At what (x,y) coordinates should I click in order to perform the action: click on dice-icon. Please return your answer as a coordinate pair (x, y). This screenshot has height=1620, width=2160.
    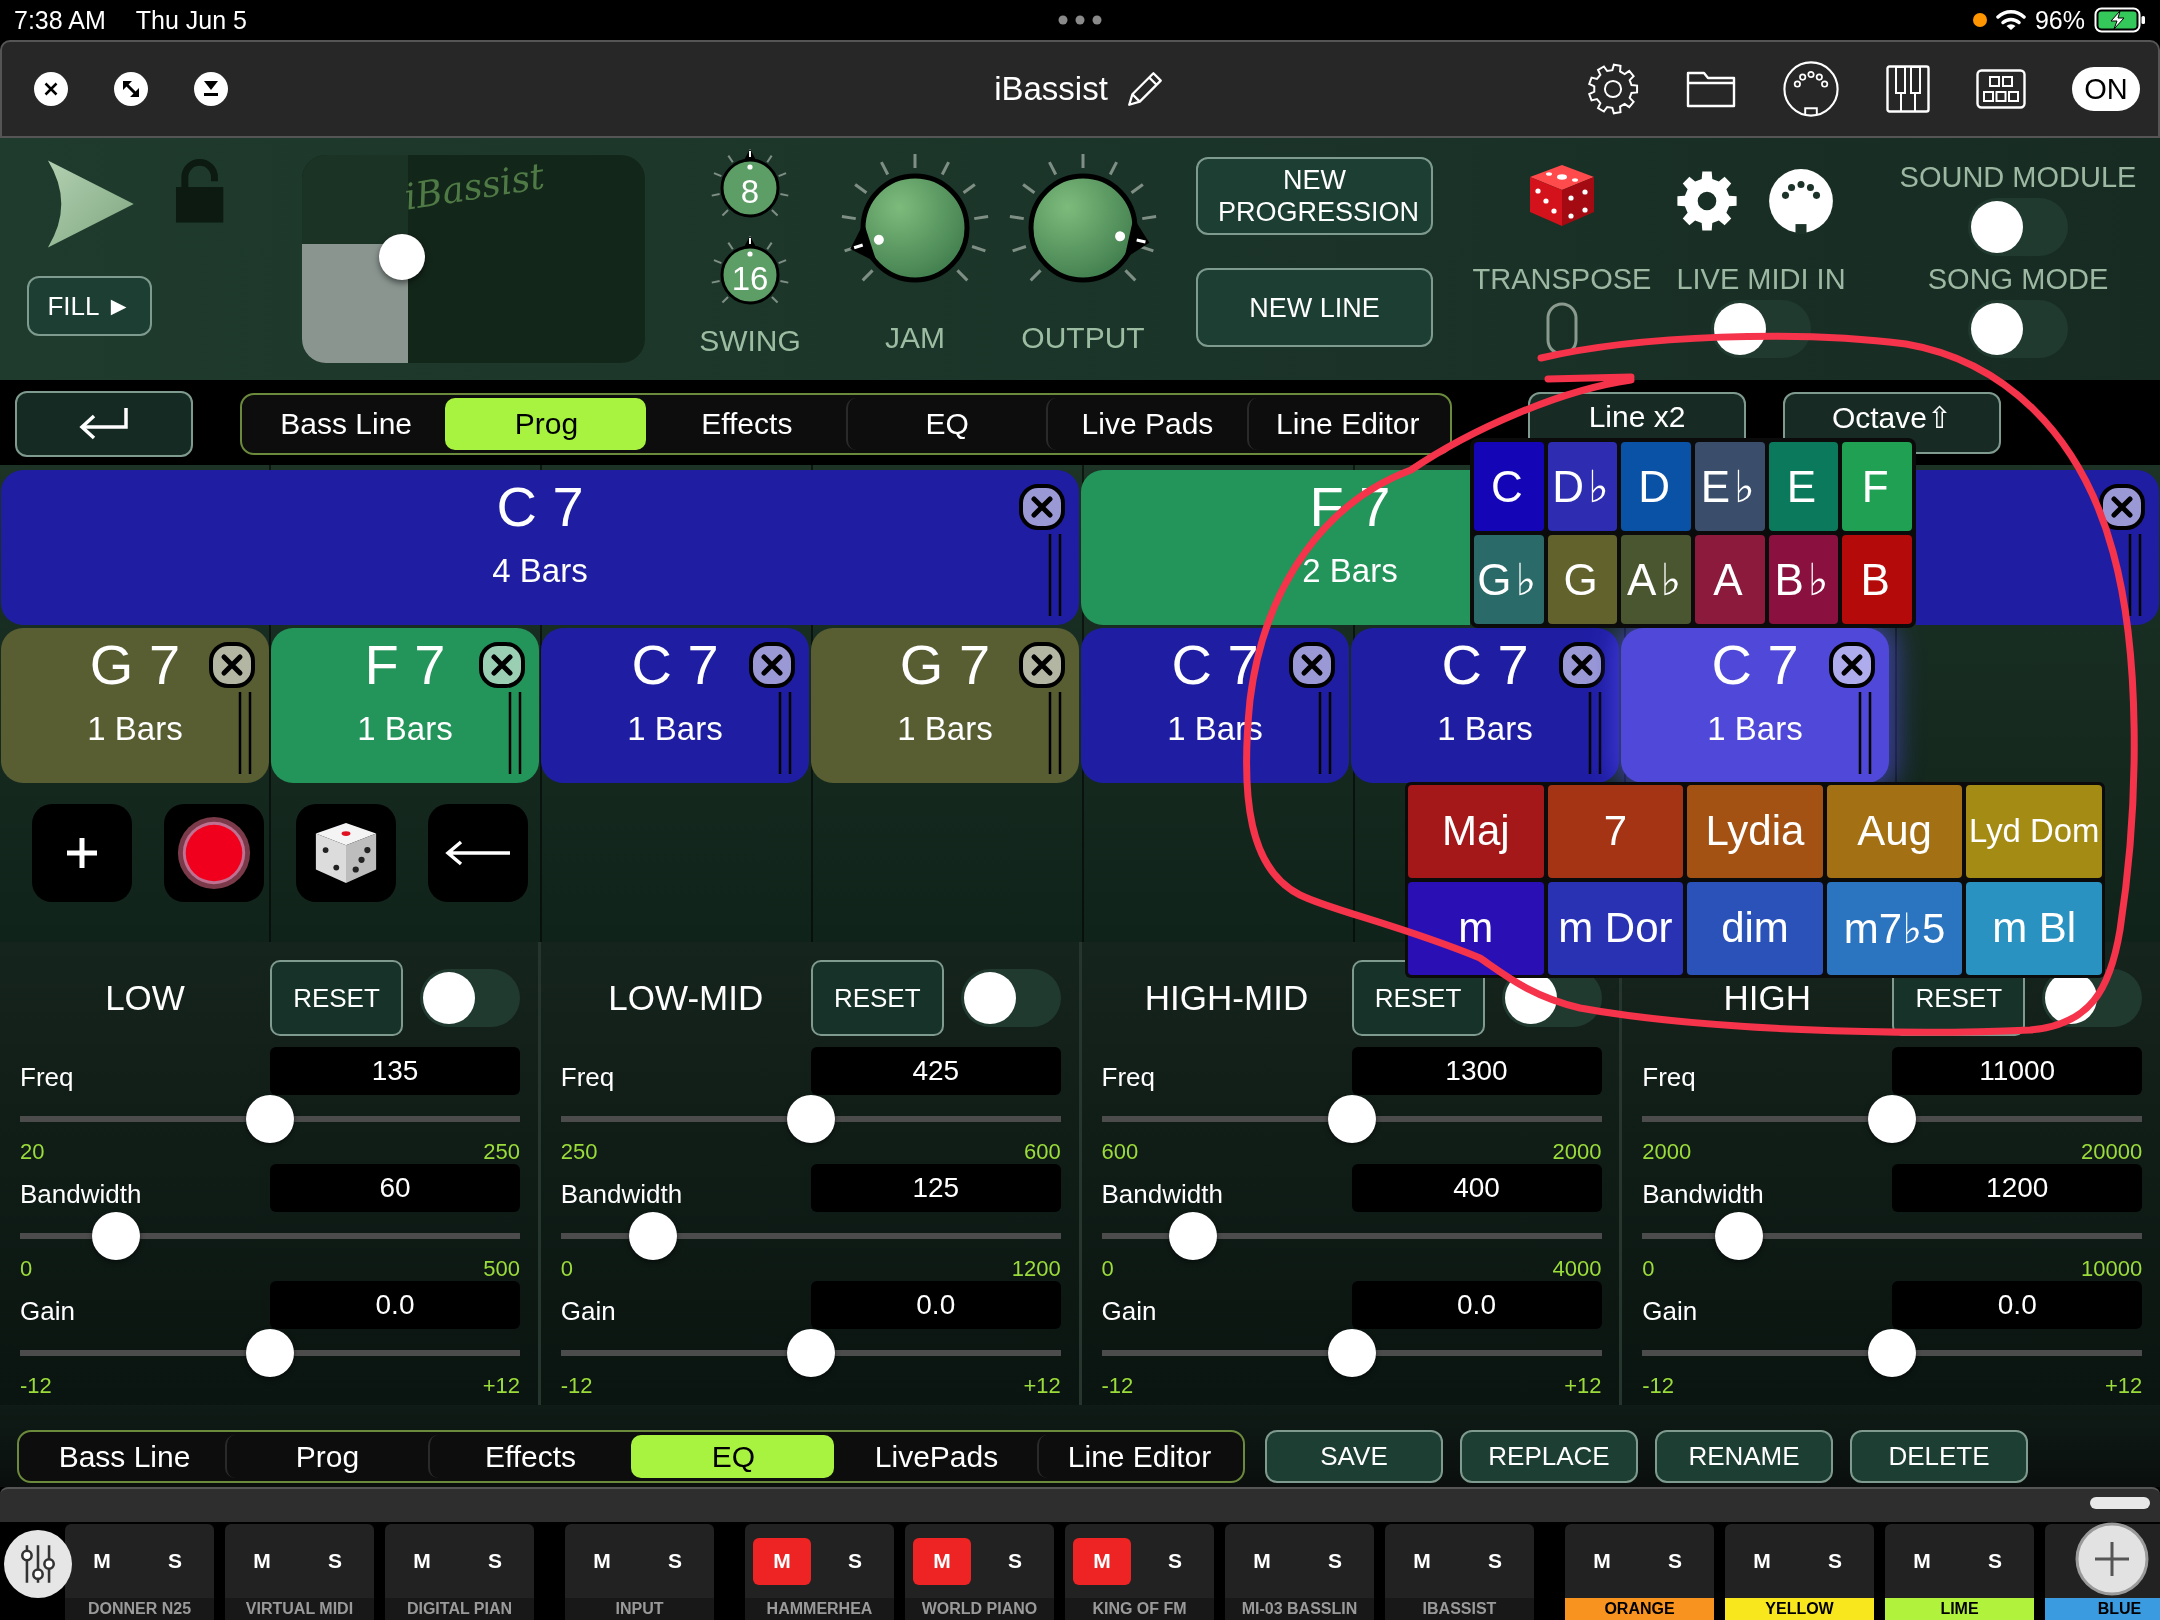
    Looking at the image, I should click on (1562, 195).